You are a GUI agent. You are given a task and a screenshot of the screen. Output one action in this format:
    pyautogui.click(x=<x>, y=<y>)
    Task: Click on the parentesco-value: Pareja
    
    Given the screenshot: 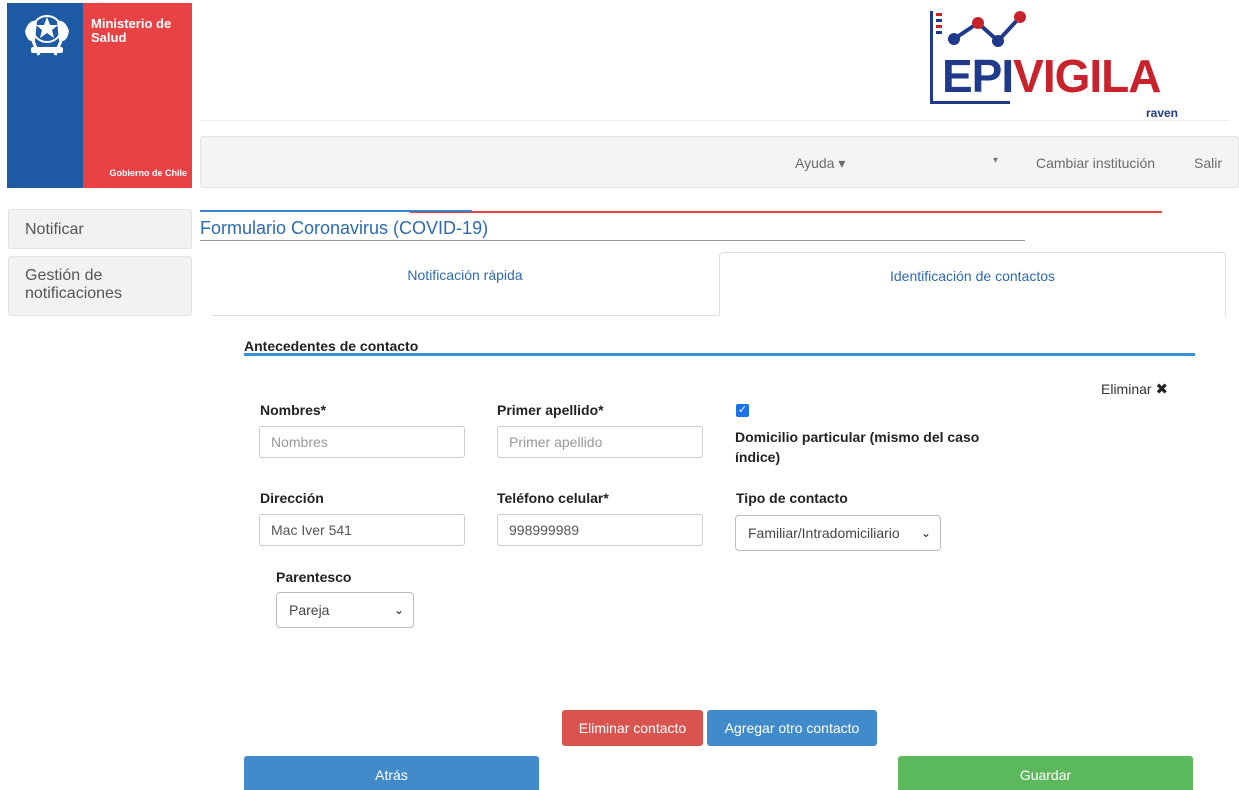 What is the action you would take?
    pyautogui.click(x=309, y=610)
    